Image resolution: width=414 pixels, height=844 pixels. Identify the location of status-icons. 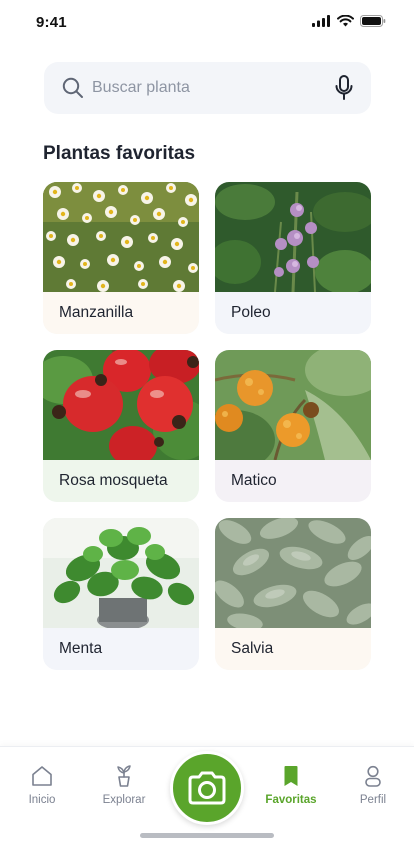
(349, 21).